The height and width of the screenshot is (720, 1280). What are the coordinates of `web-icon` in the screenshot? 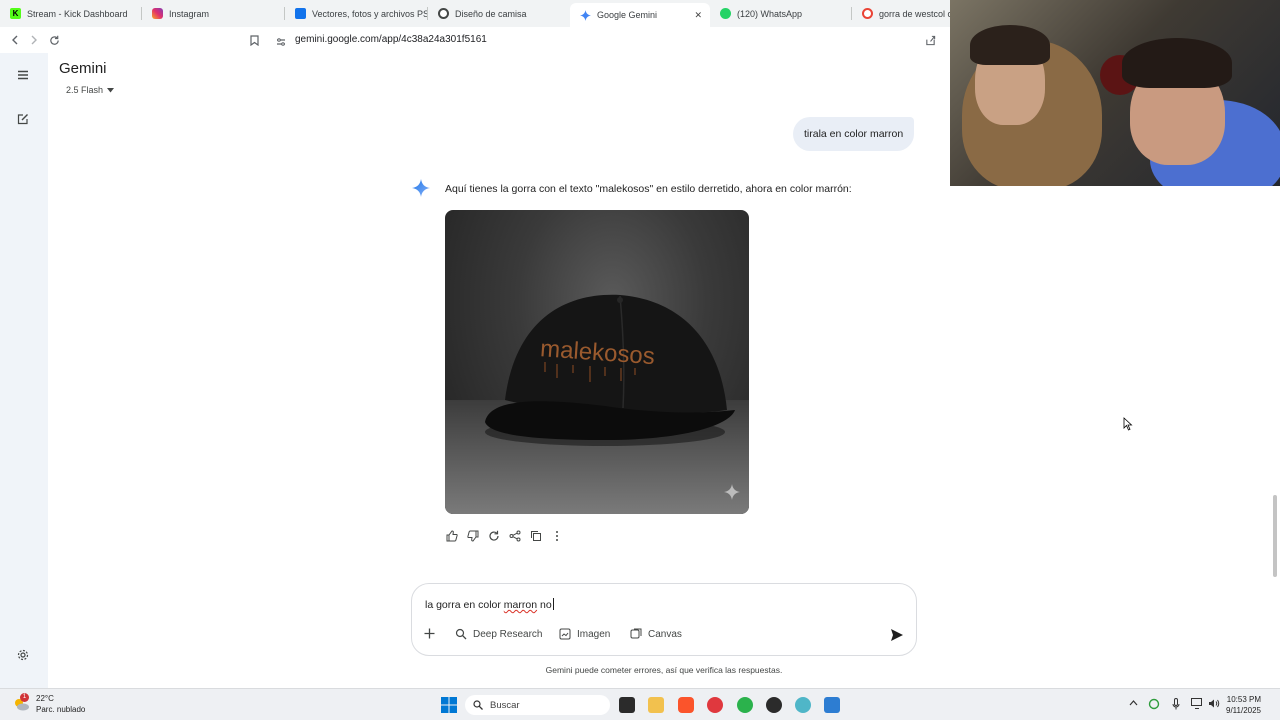 It's located at (443, 13).